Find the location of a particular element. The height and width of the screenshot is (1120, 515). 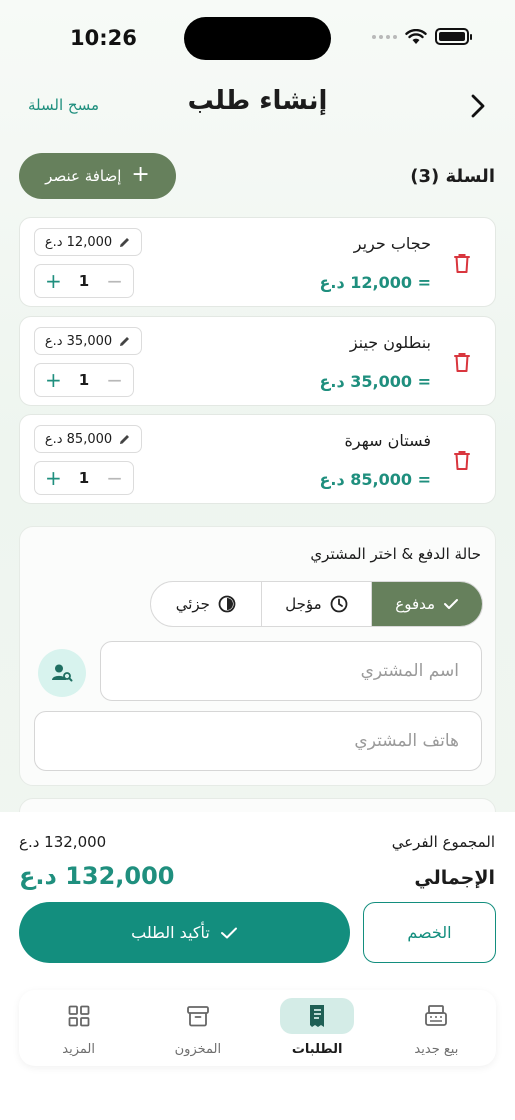

tab-more: المزيد is located at coordinates (78, 1028).